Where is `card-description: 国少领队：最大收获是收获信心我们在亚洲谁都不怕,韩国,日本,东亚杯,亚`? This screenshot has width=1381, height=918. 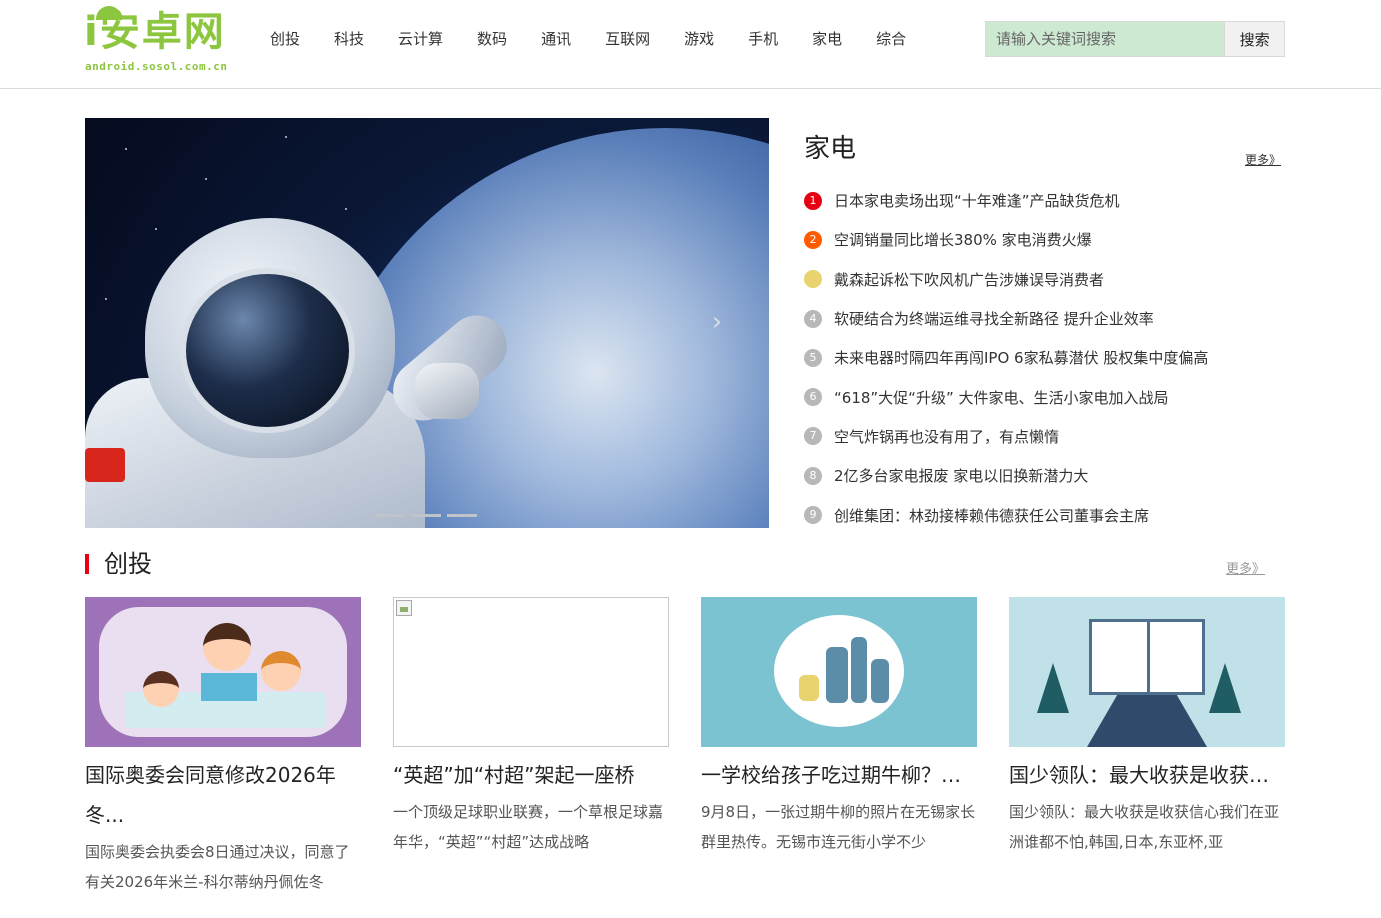 card-description: 国少领队：最大收获是收获信心我们在亚洲谁都不怕,韩国,日本,东亚杯,亚 is located at coordinates (1144, 827).